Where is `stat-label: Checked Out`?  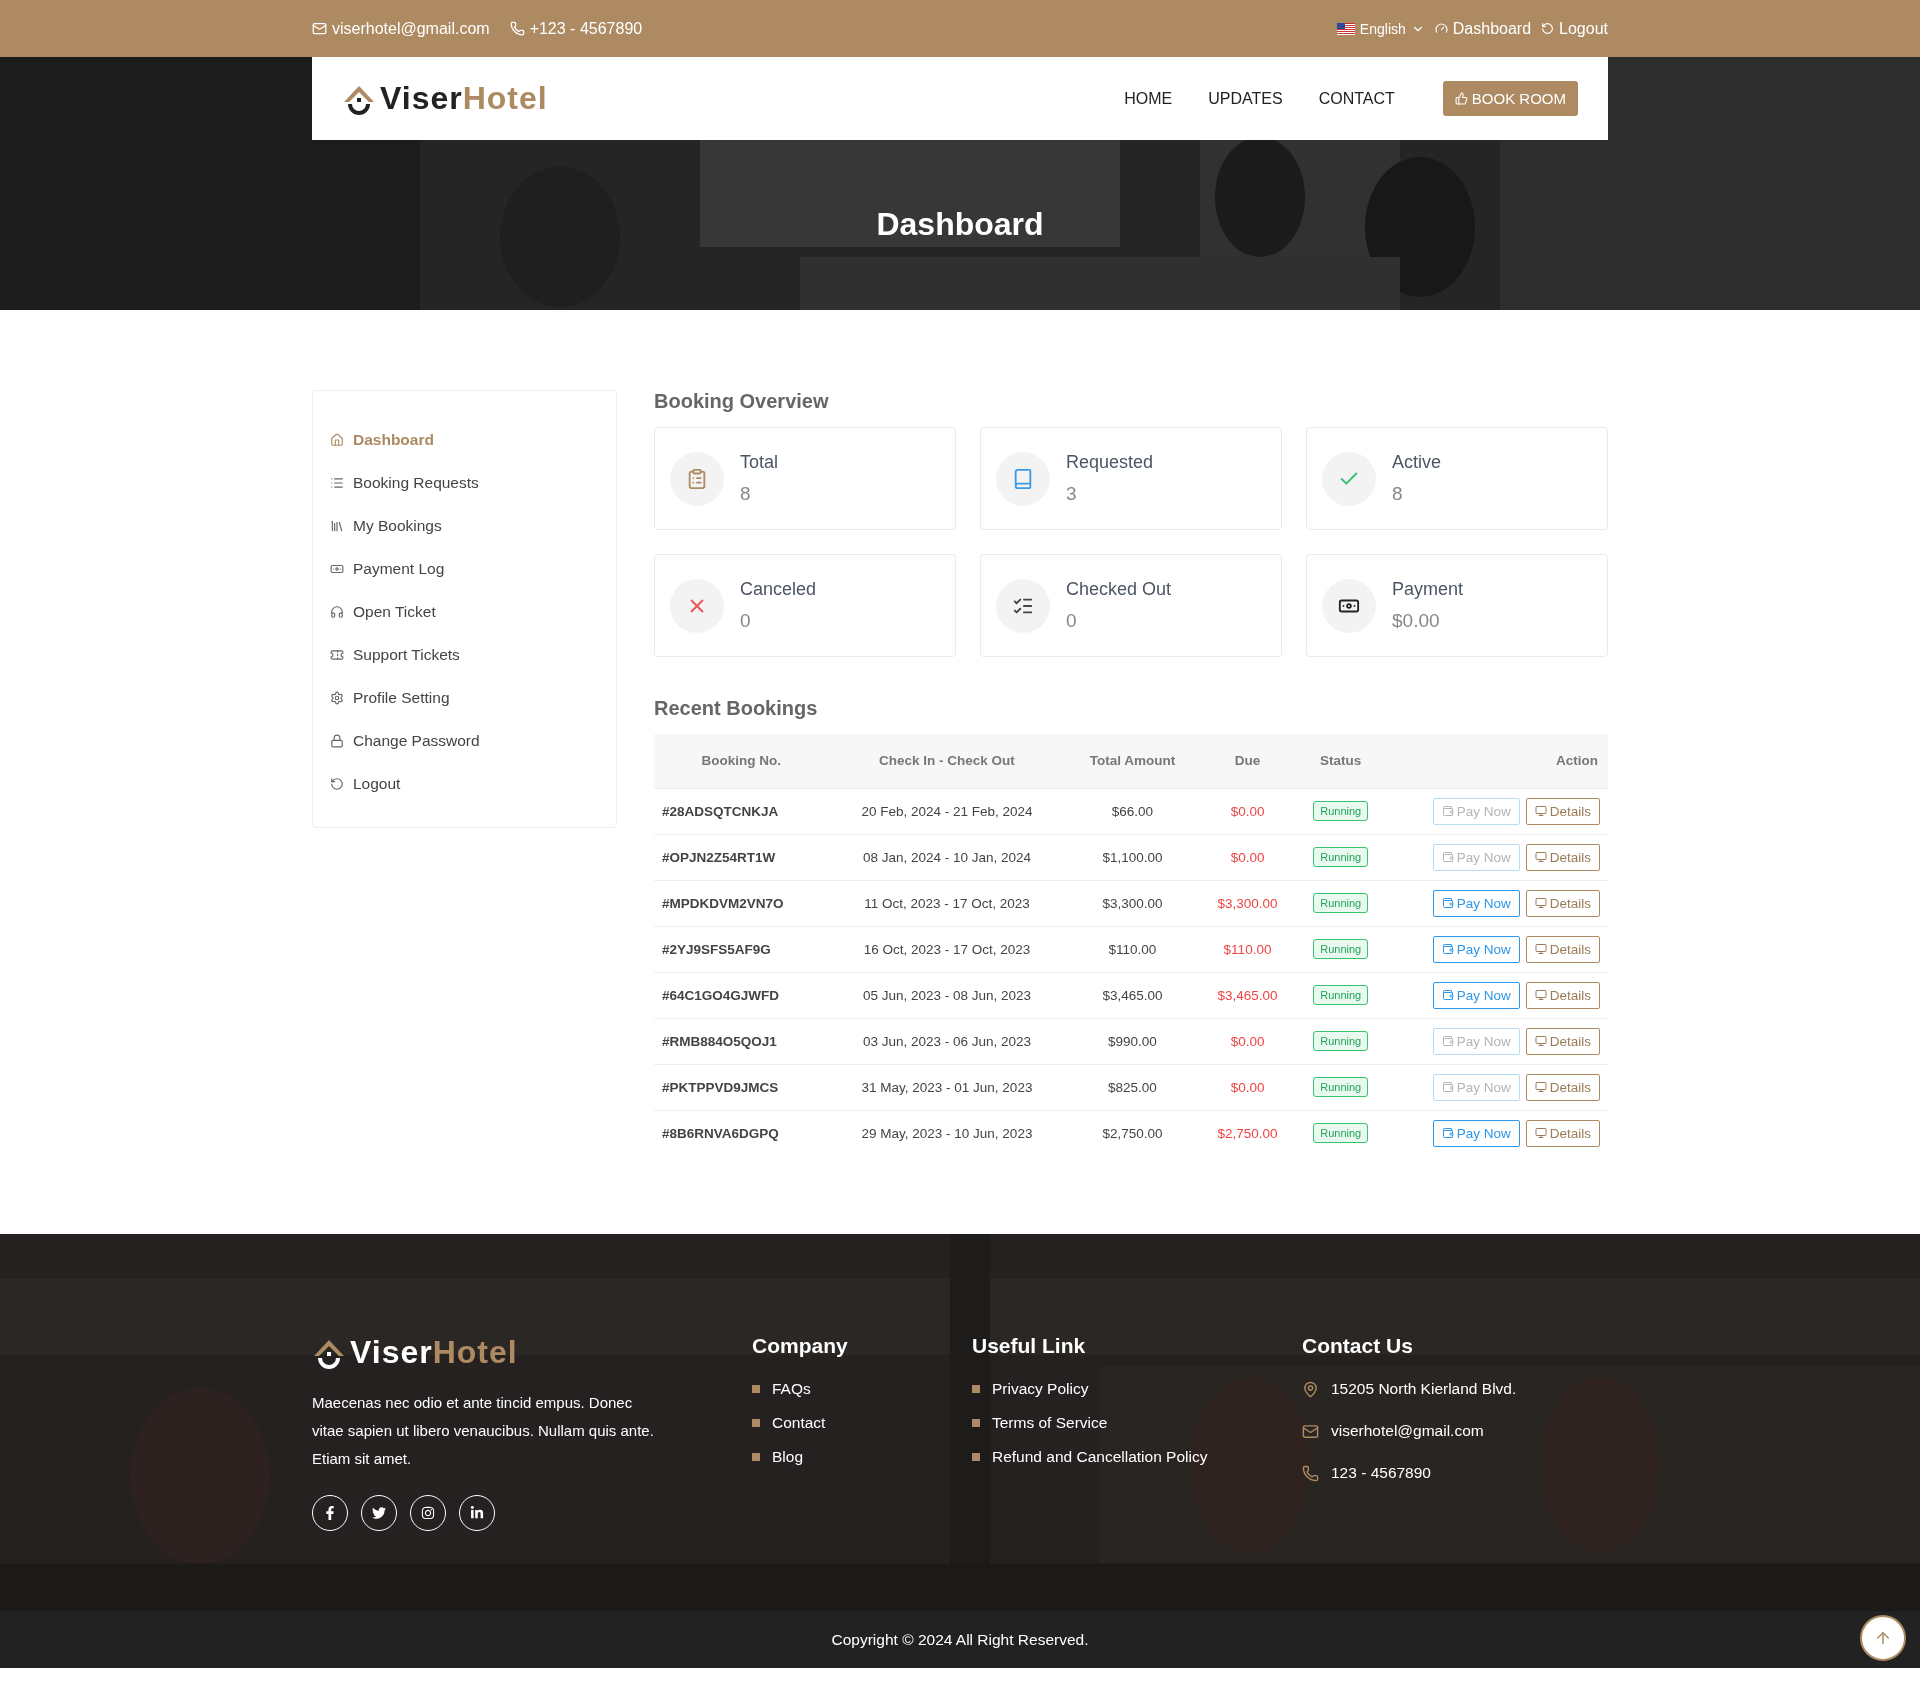 stat-label: Checked Out is located at coordinates (1119, 589).